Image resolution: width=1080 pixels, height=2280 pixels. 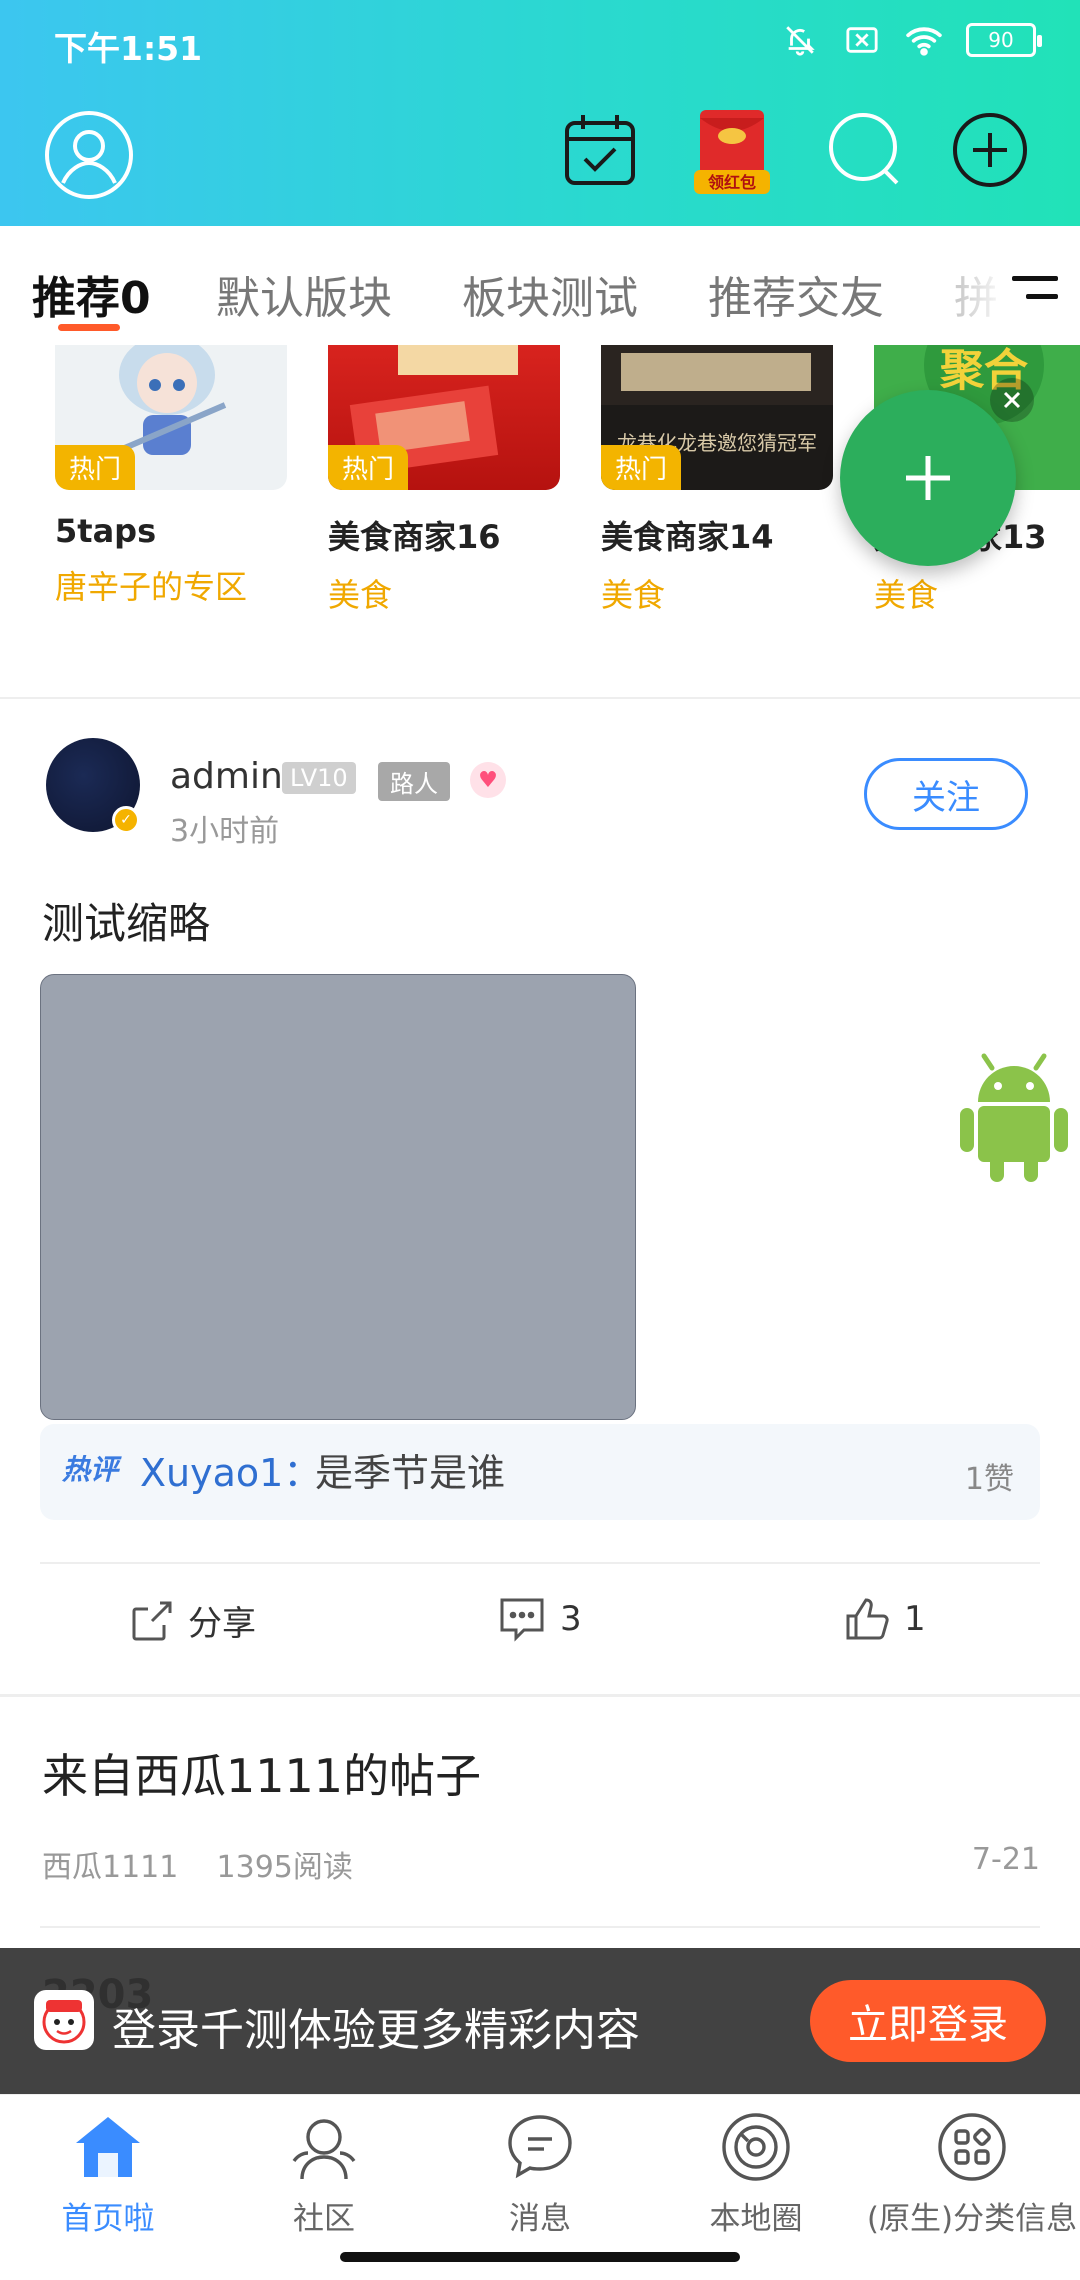 What do you see at coordinates (193, 1620) in the screenshot?
I see `share-button: 分享` at bounding box center [193, 1620].